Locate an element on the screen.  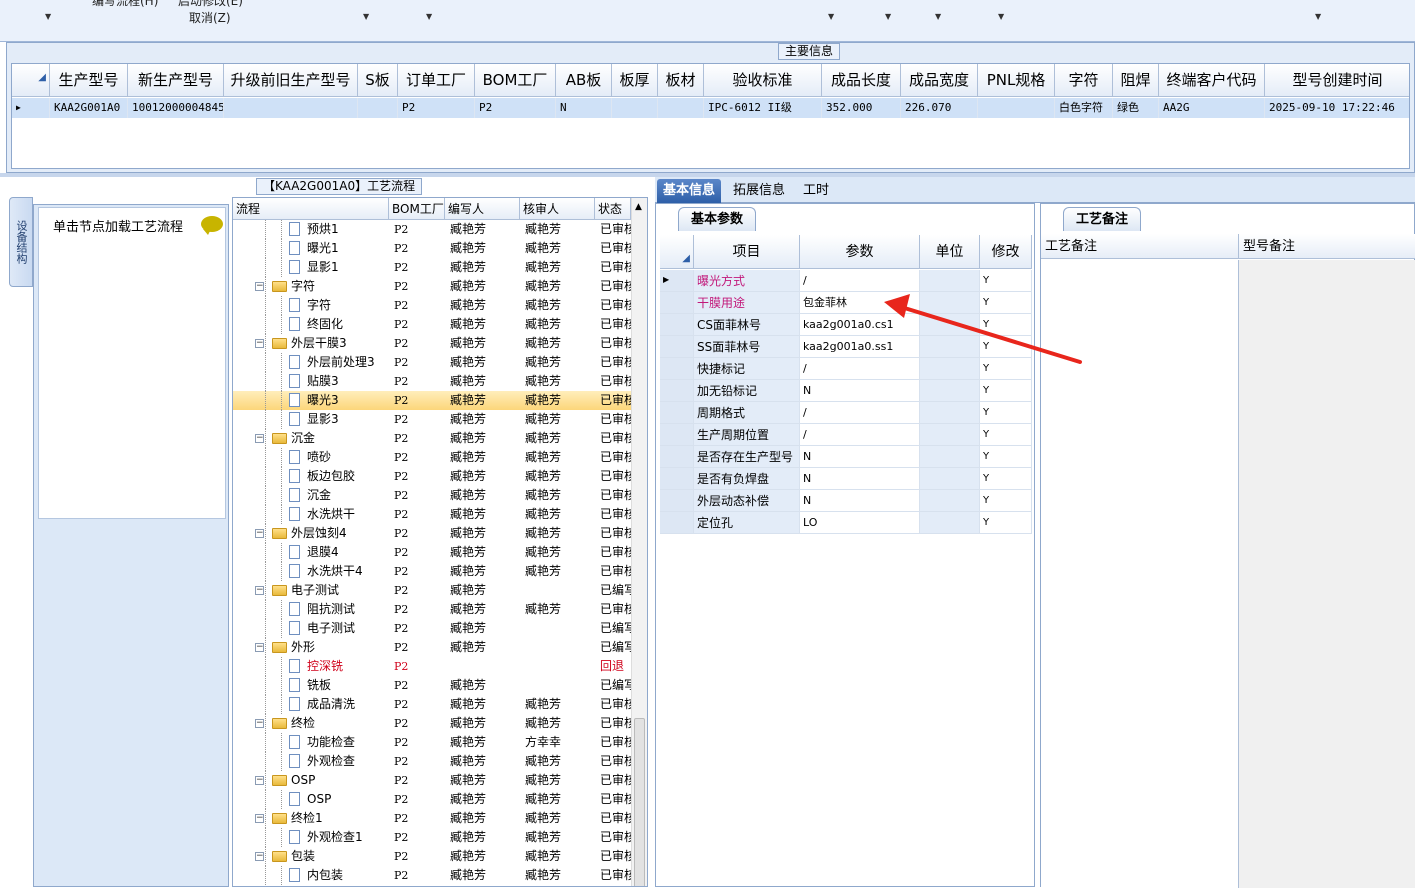
col-item: 项目 is located at coordinates (747, 252).